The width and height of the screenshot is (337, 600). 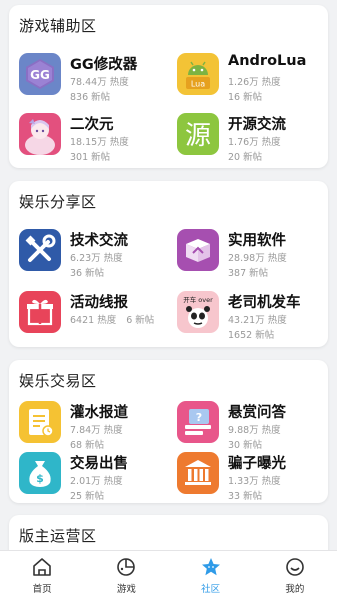 I want to click on post-count: 68 新帖, so click(x=87, y=445).